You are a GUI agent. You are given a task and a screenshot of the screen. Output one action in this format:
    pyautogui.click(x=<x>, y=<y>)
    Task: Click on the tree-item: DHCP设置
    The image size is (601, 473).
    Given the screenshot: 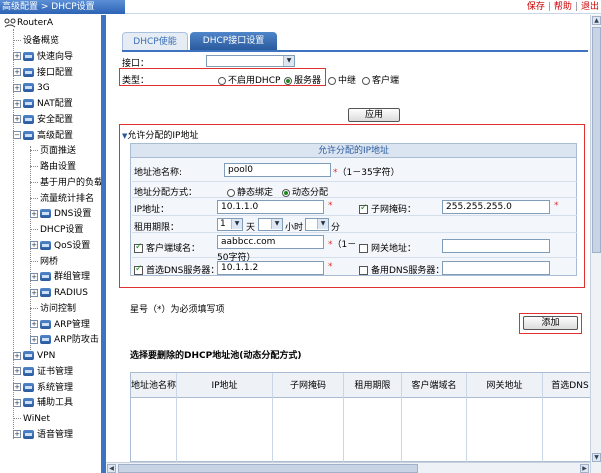 What is the action you would take?
    pyautogui.click(x=56, y=230)
    